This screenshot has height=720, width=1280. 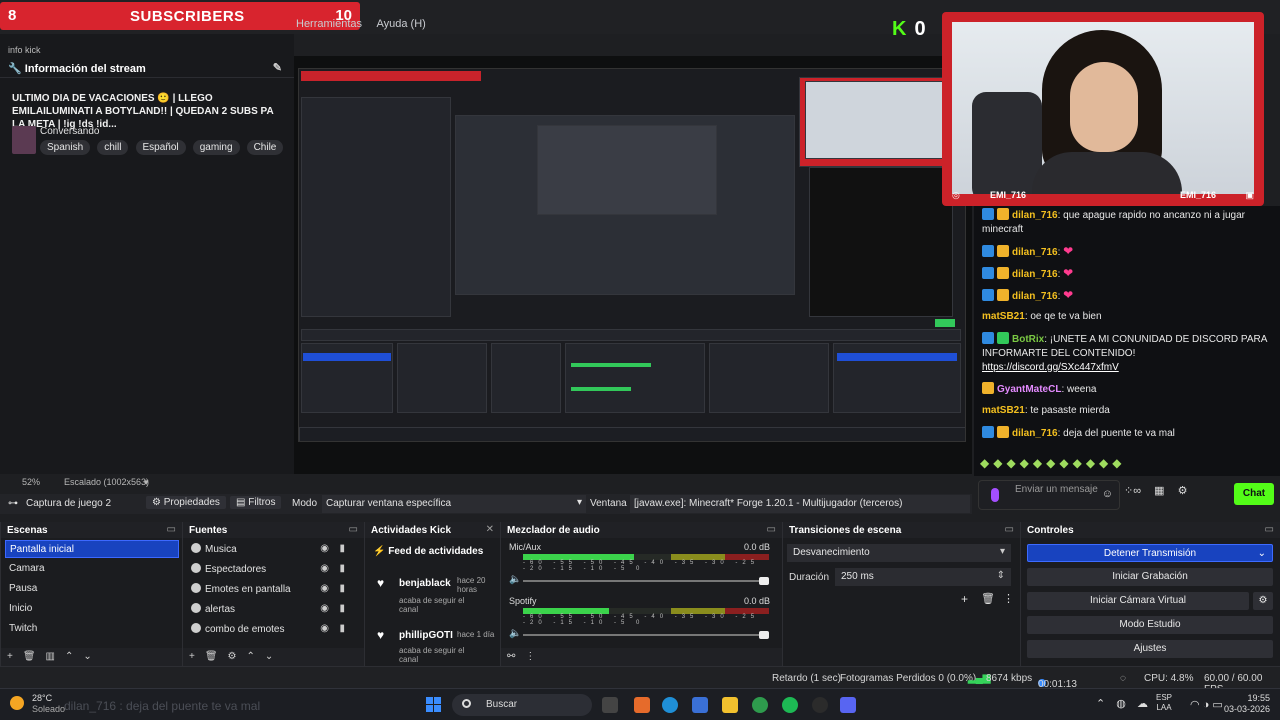 What do you see at coordinates (820, 705) in the screenshot?
I see `obs-icon` at bounding box center [820, 705].